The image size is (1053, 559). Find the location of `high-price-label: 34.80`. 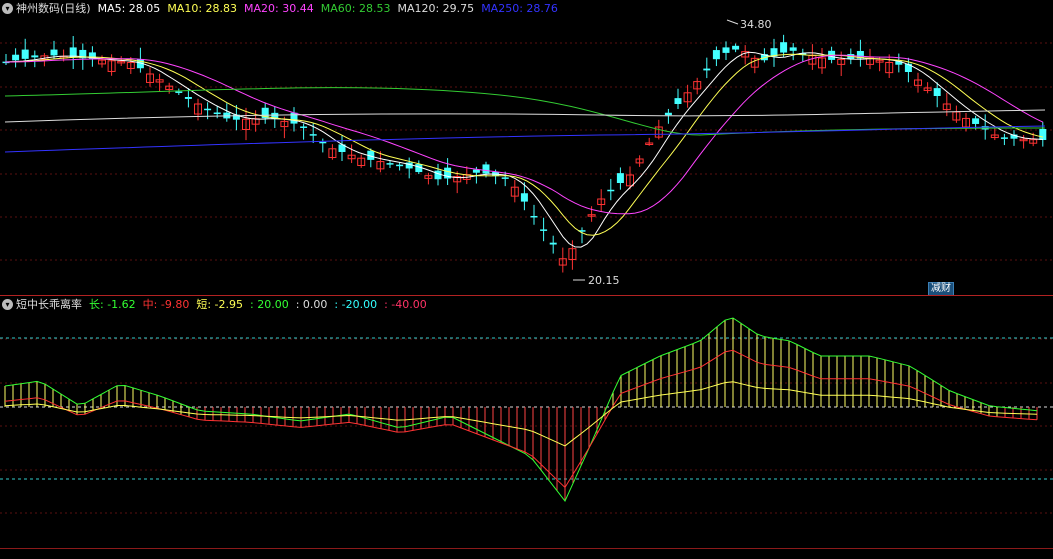

high-price-label: 34.80 is located at coordinates (756, 24).